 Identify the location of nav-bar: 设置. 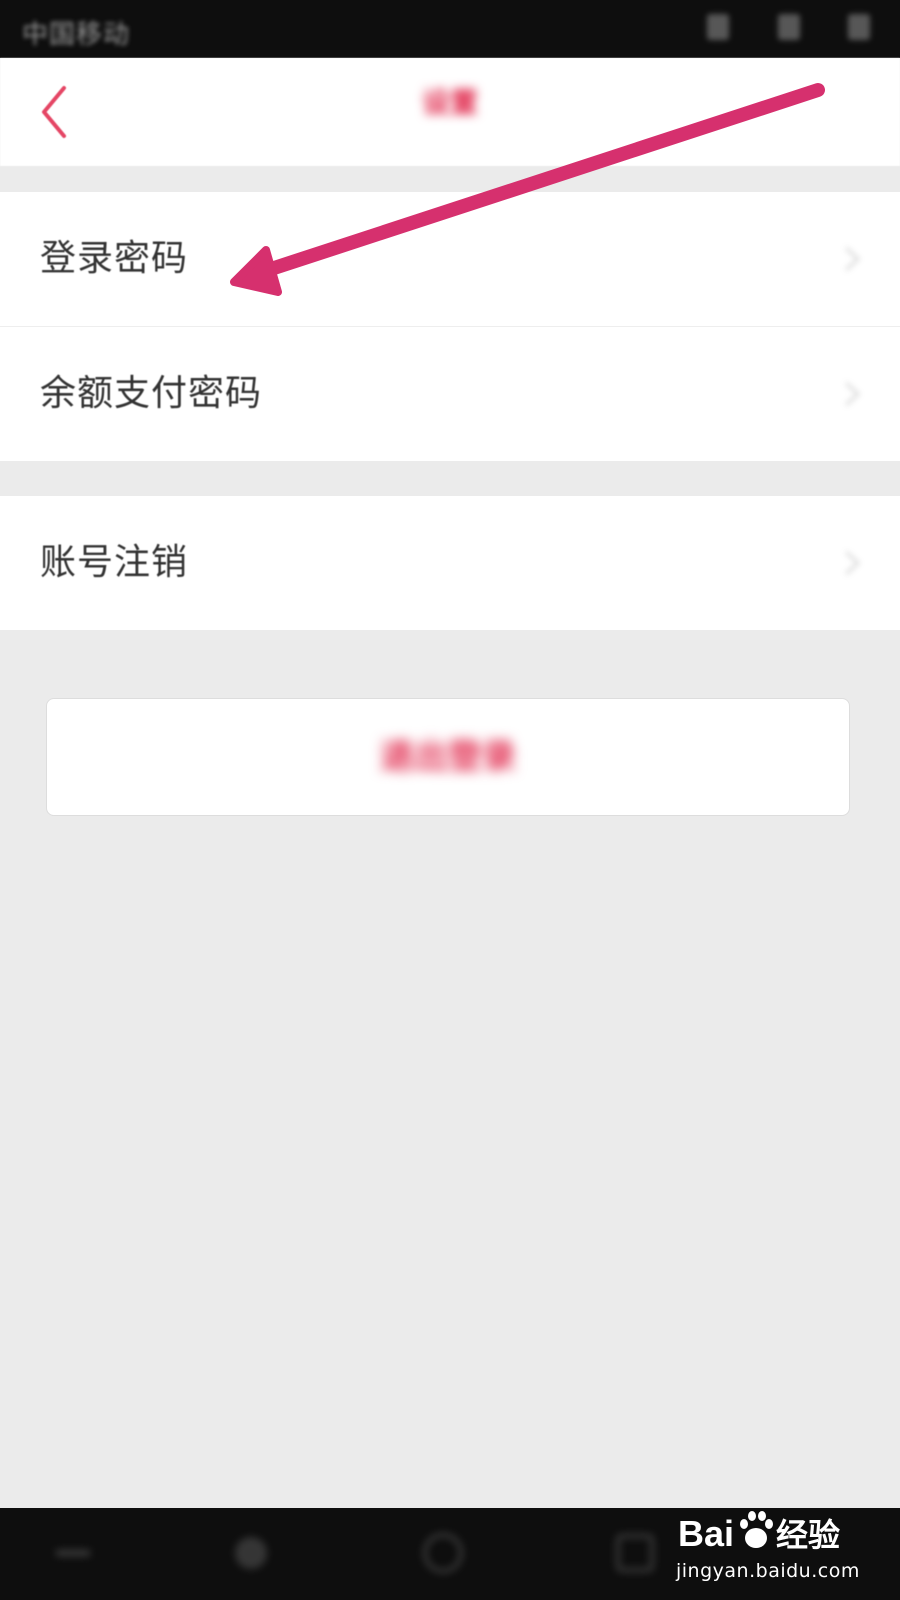
(450, 112).